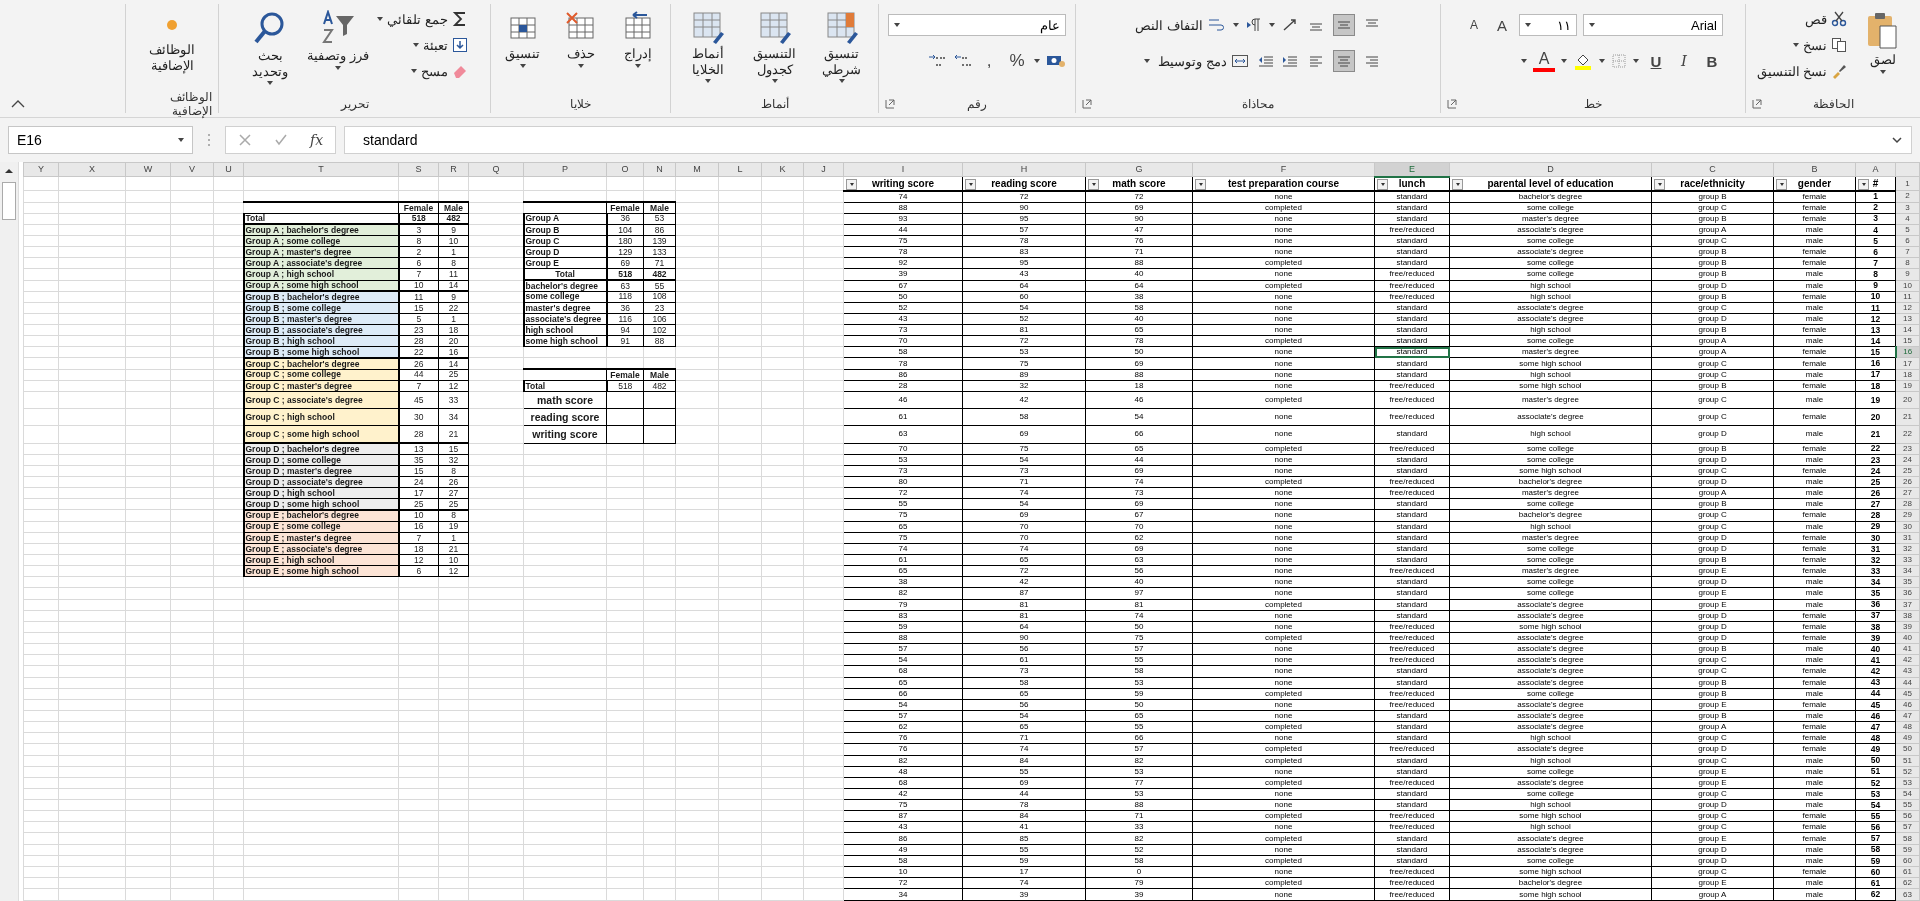 The height and width of the screenshot is (901, 1920). Describe the element at coordinates (1550, 169) in the screenshot. I see `column-header: D` at that location.